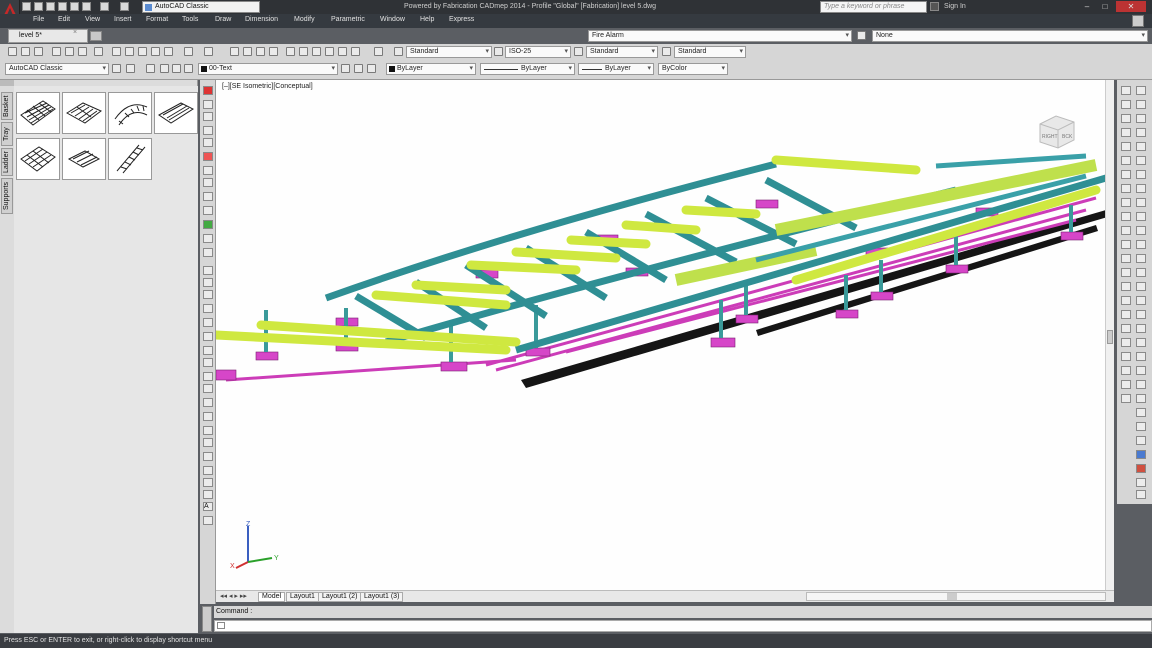 Image resolution: width=1152 pixels, height=648 pixels. What do you see at coordinates (208, 308) in the screenshot?
I see `polygon-icon` at bounding box center [208, 308].